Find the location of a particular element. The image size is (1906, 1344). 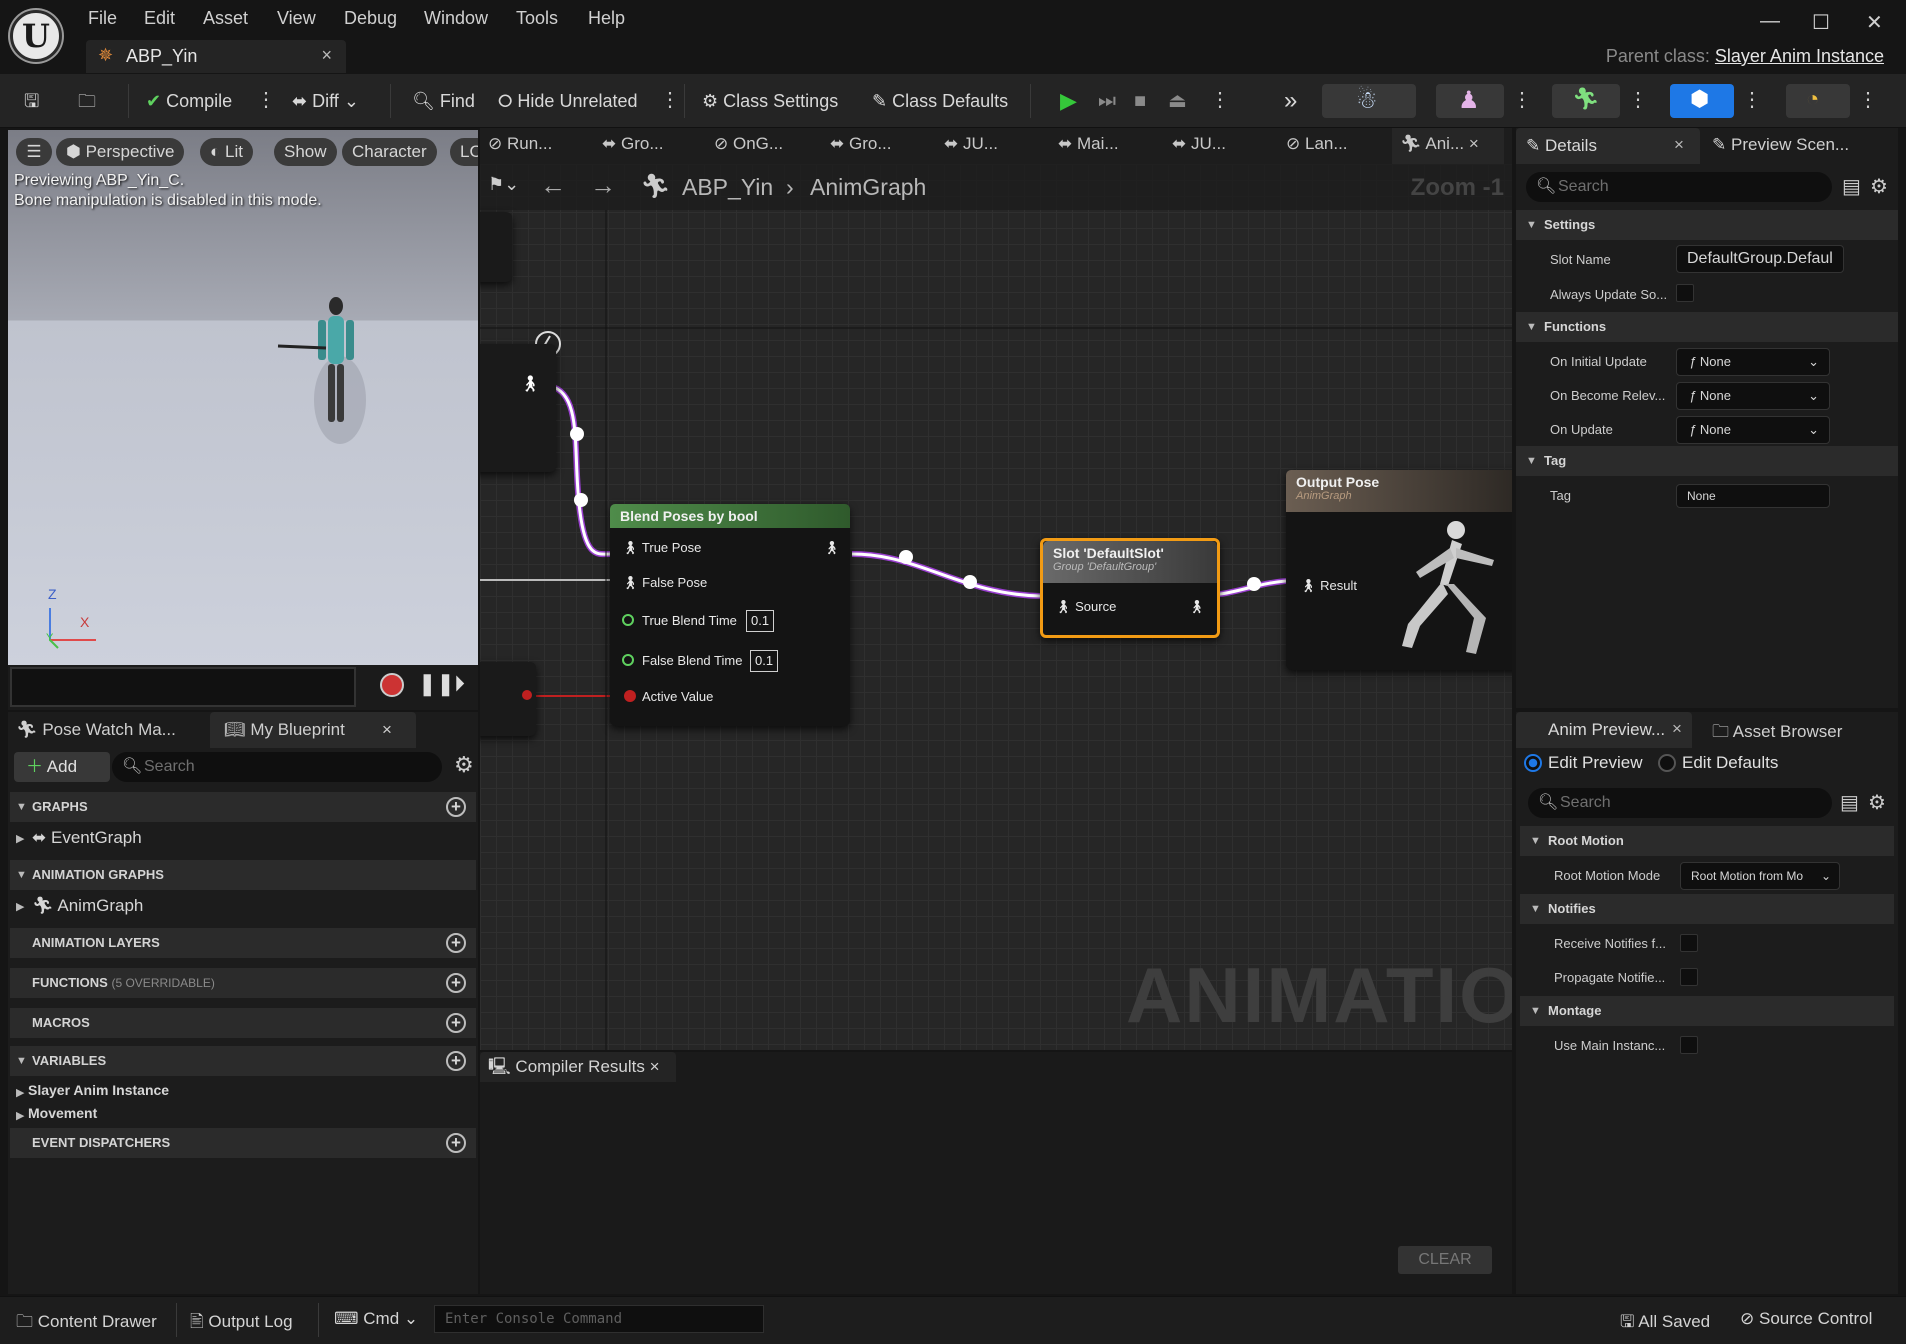

unreal-logo-icon: U is located at coordinates (36, 36).